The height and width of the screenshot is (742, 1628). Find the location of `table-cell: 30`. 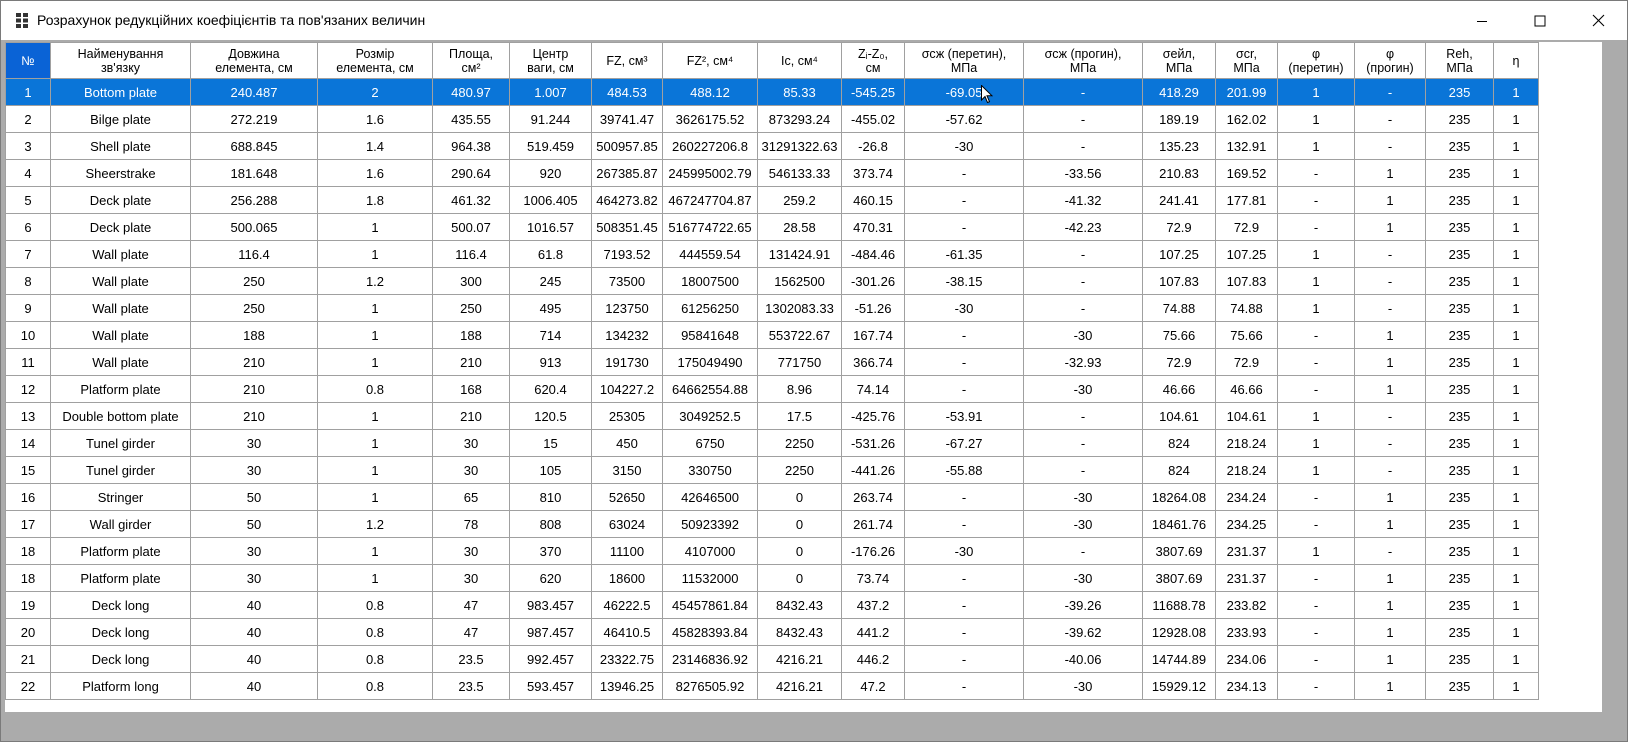

table-cell: 30 is located at coordinates (471, 470).